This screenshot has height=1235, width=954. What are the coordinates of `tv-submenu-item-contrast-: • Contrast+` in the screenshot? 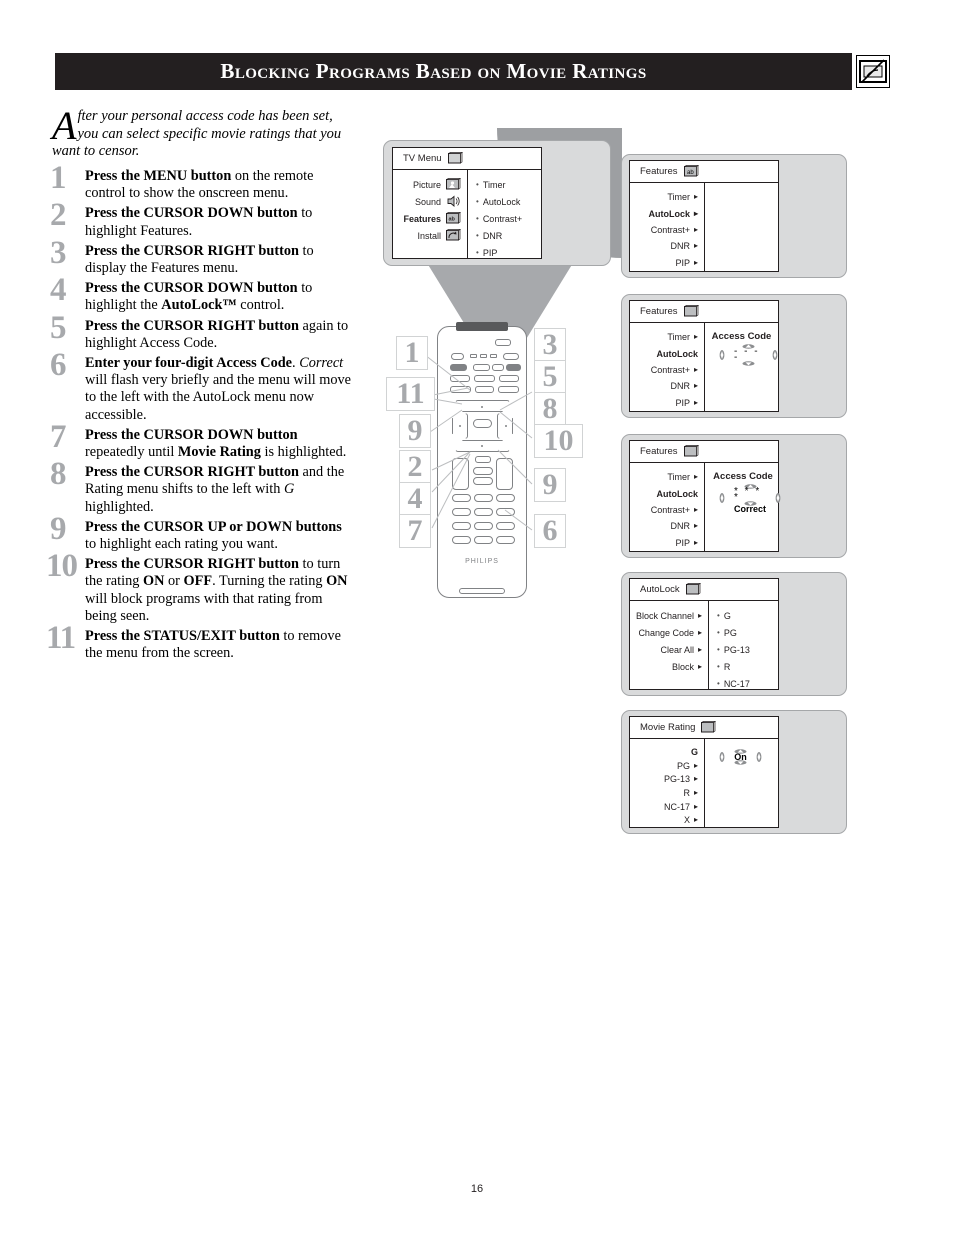 It's located at (504, 218).